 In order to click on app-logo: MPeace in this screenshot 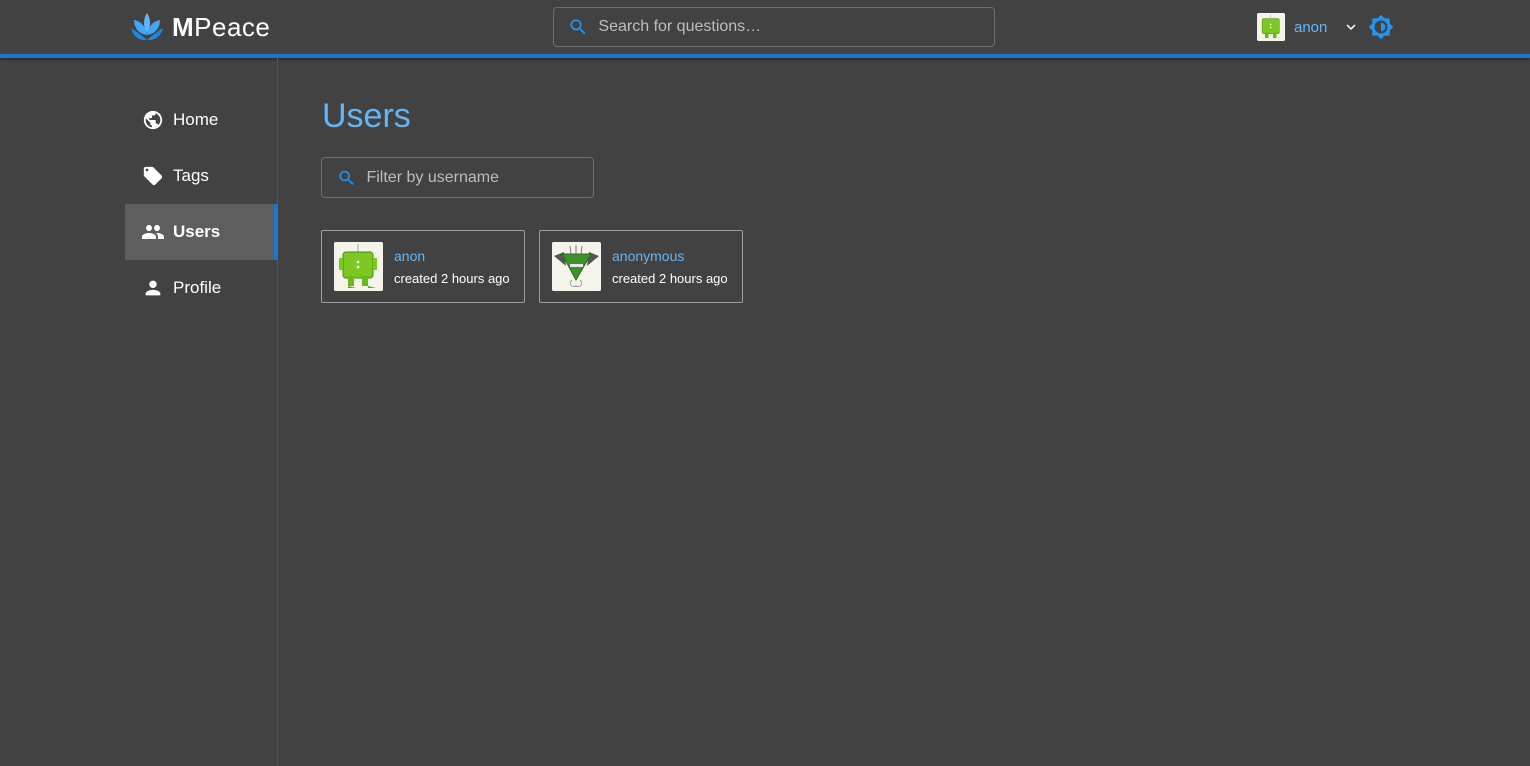, I will do `click(200, 27)`.